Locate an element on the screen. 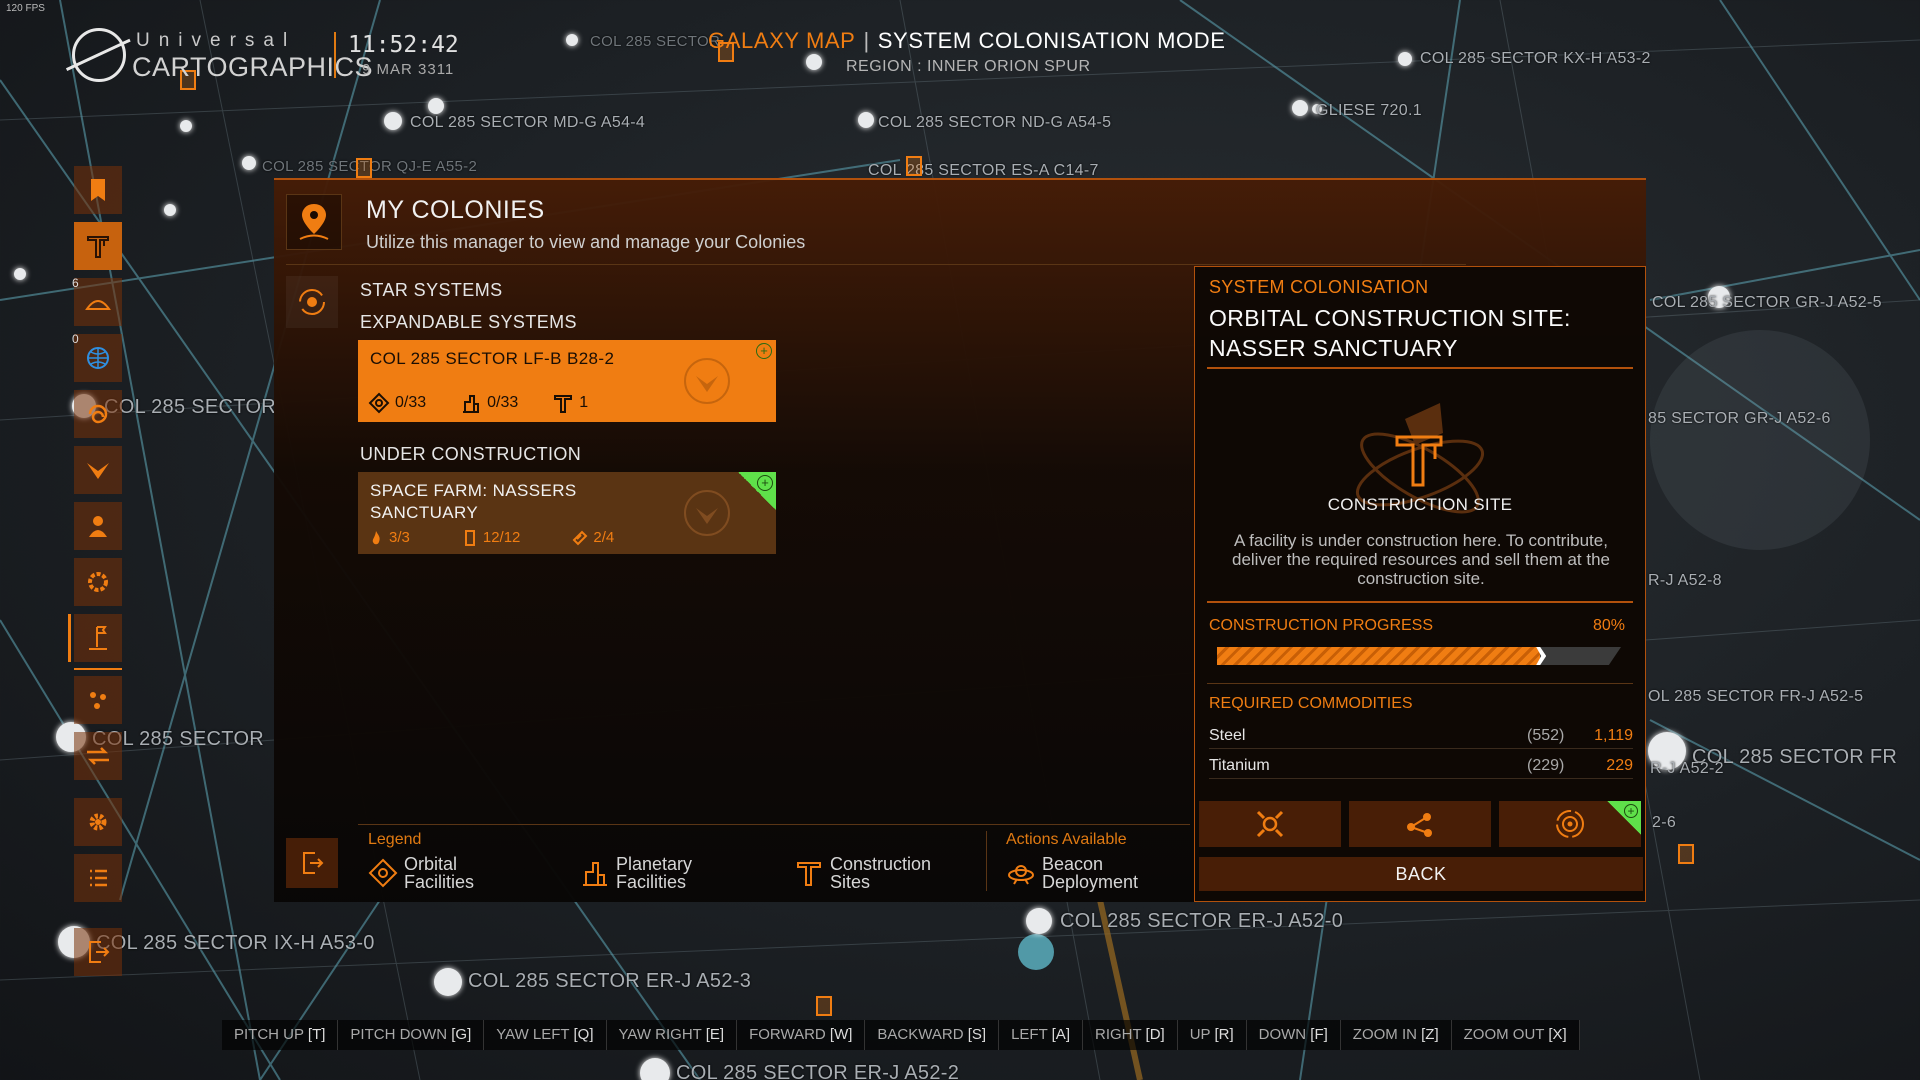 This screenshot has width=1920, height=1080. sidebar-item-commander is located at coordinates (98, 526).